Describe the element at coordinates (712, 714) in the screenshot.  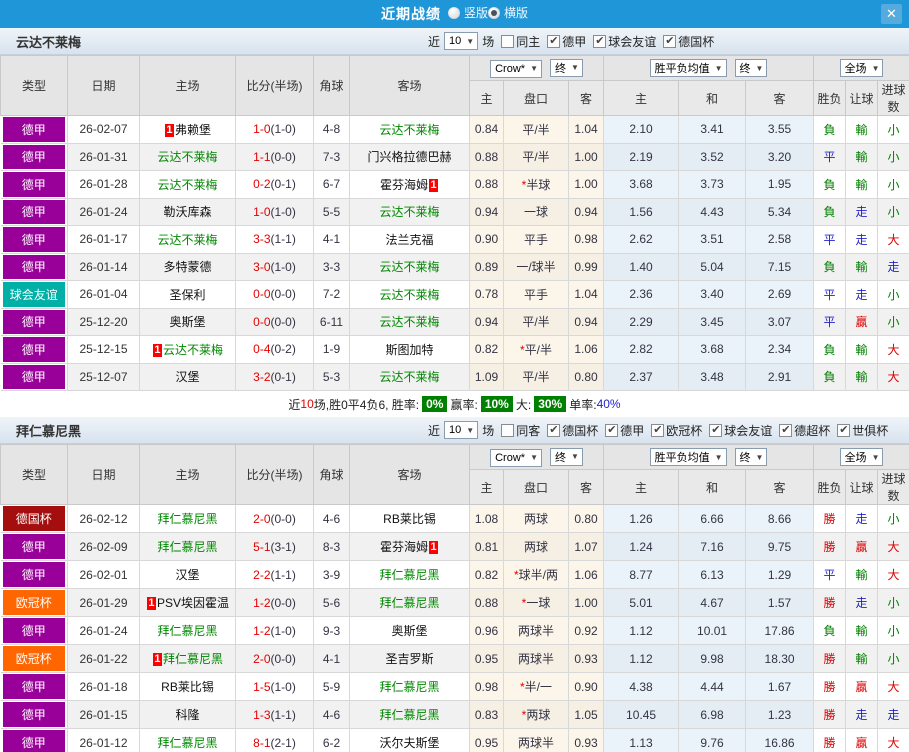
I see `avg-draw: 6.98` at that location.